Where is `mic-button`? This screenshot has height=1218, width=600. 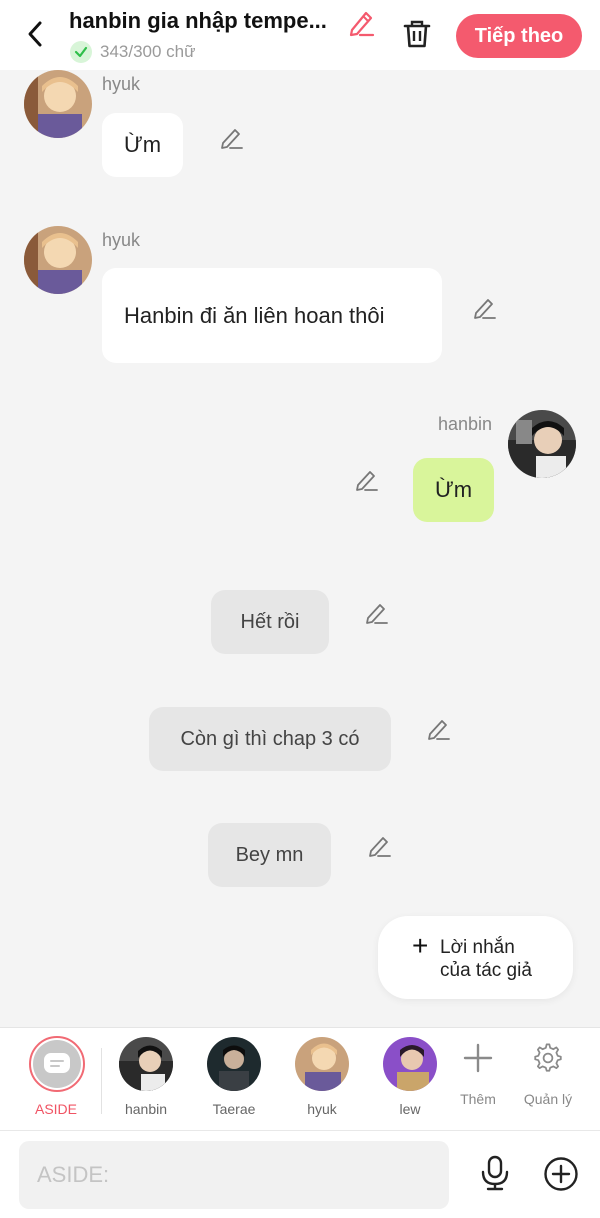
mic-button is located at coordinates (495, 1173).